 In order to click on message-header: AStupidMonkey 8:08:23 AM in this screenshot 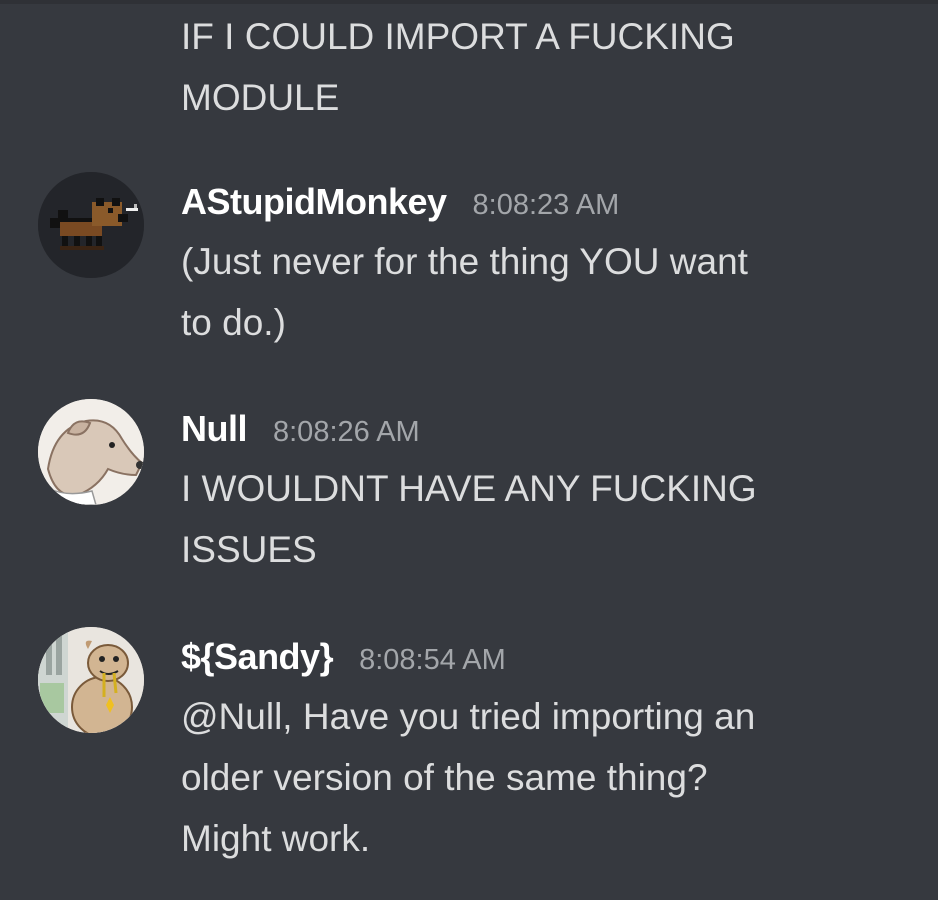, I will do `click(400, 202)`.